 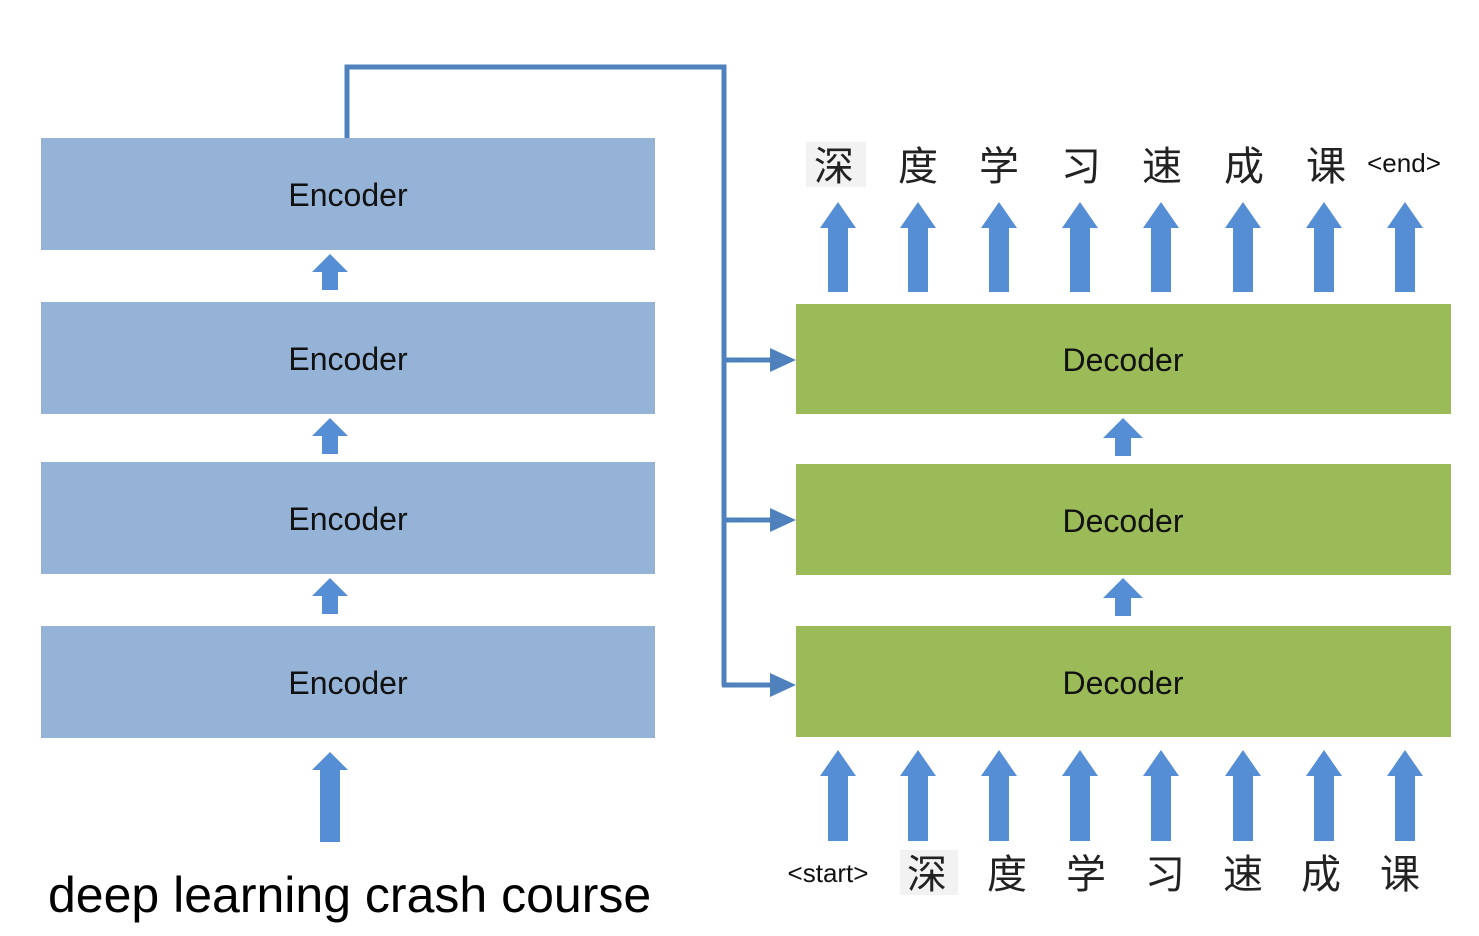 What do you see at coordinates (999, 167) in the screenshot?
I see `output-token: 学` at bounding box center [999, 167].